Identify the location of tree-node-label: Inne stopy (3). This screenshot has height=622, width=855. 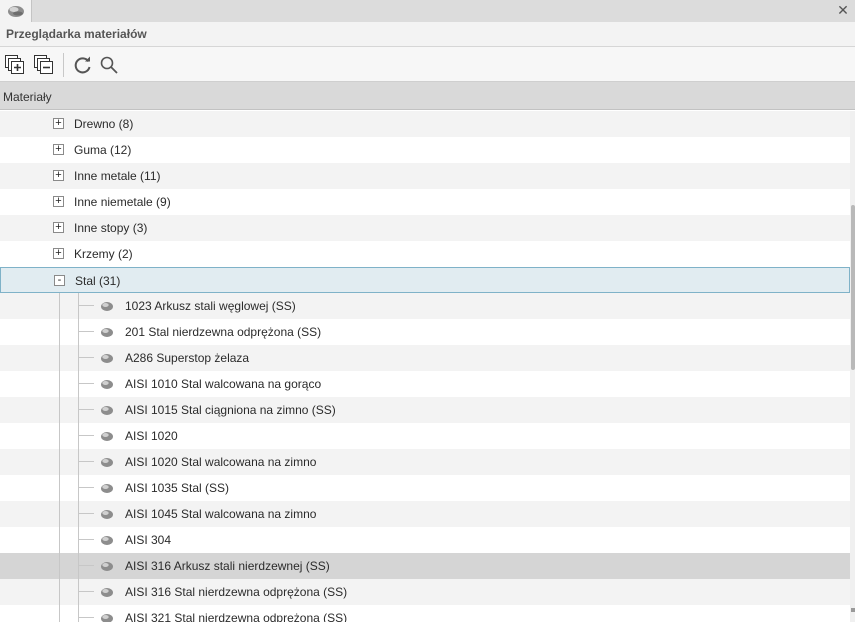
(111, 228).